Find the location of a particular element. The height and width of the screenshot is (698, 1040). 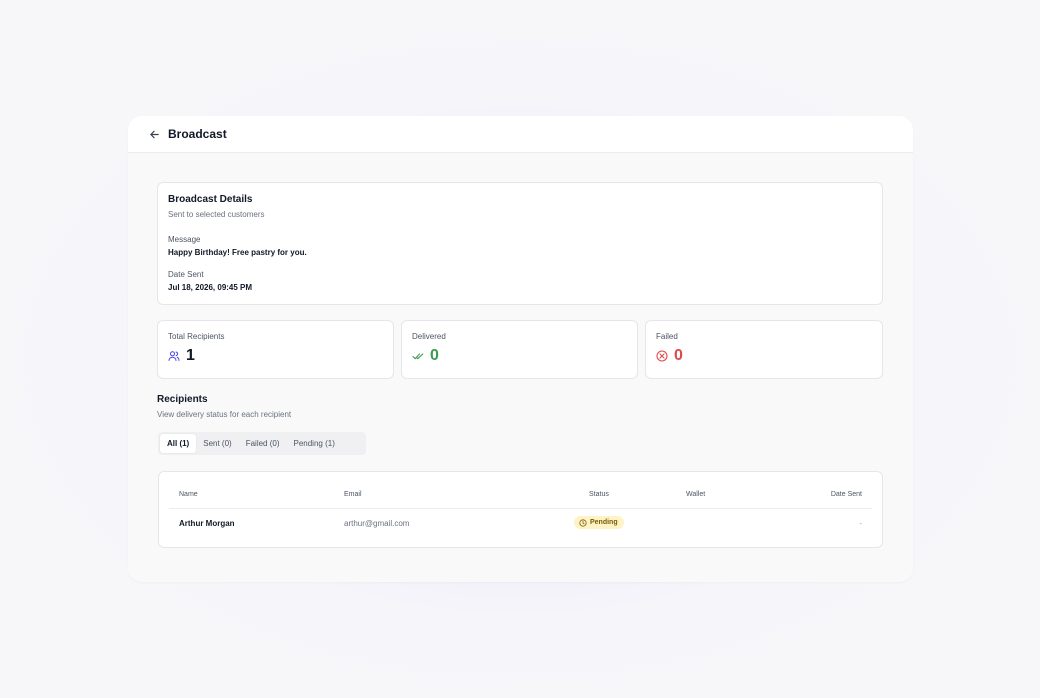

column-header-wallet: Wallet is located at coordinates (696, 494).